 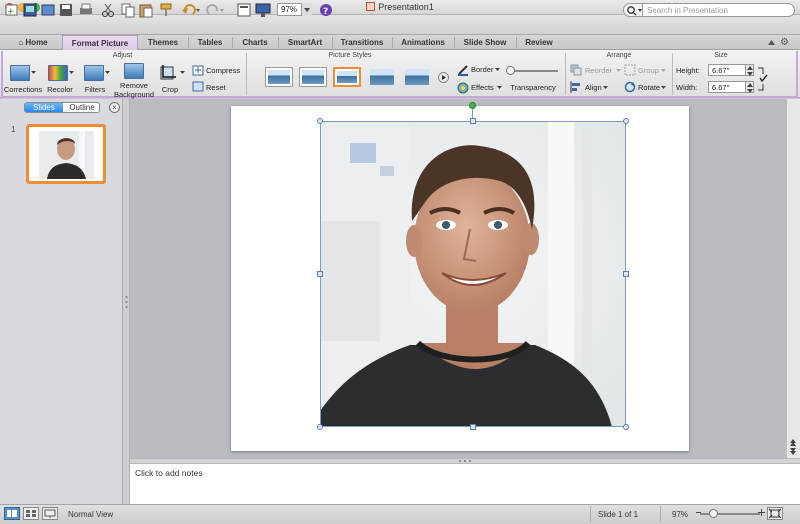 I want to click on slide-show-view-icon, so click(x=50, y=513).